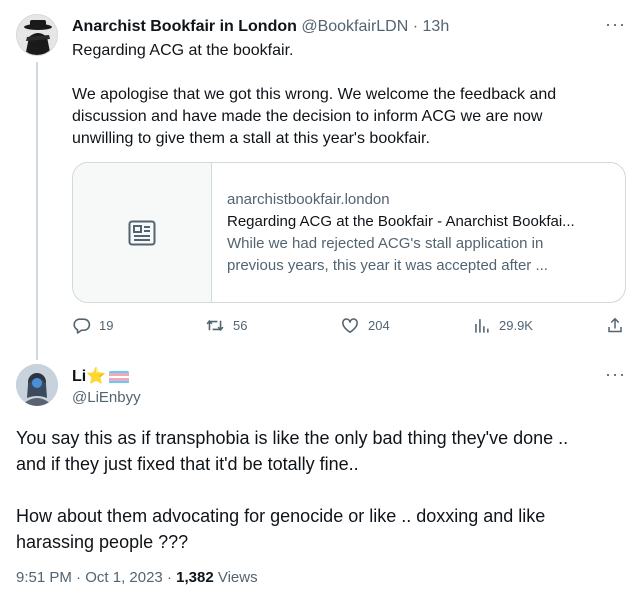 This screenshot has height=600, width=644. I want to click on tweet2-header: Li⭐ @LiEnbyy, so click(106, 387).